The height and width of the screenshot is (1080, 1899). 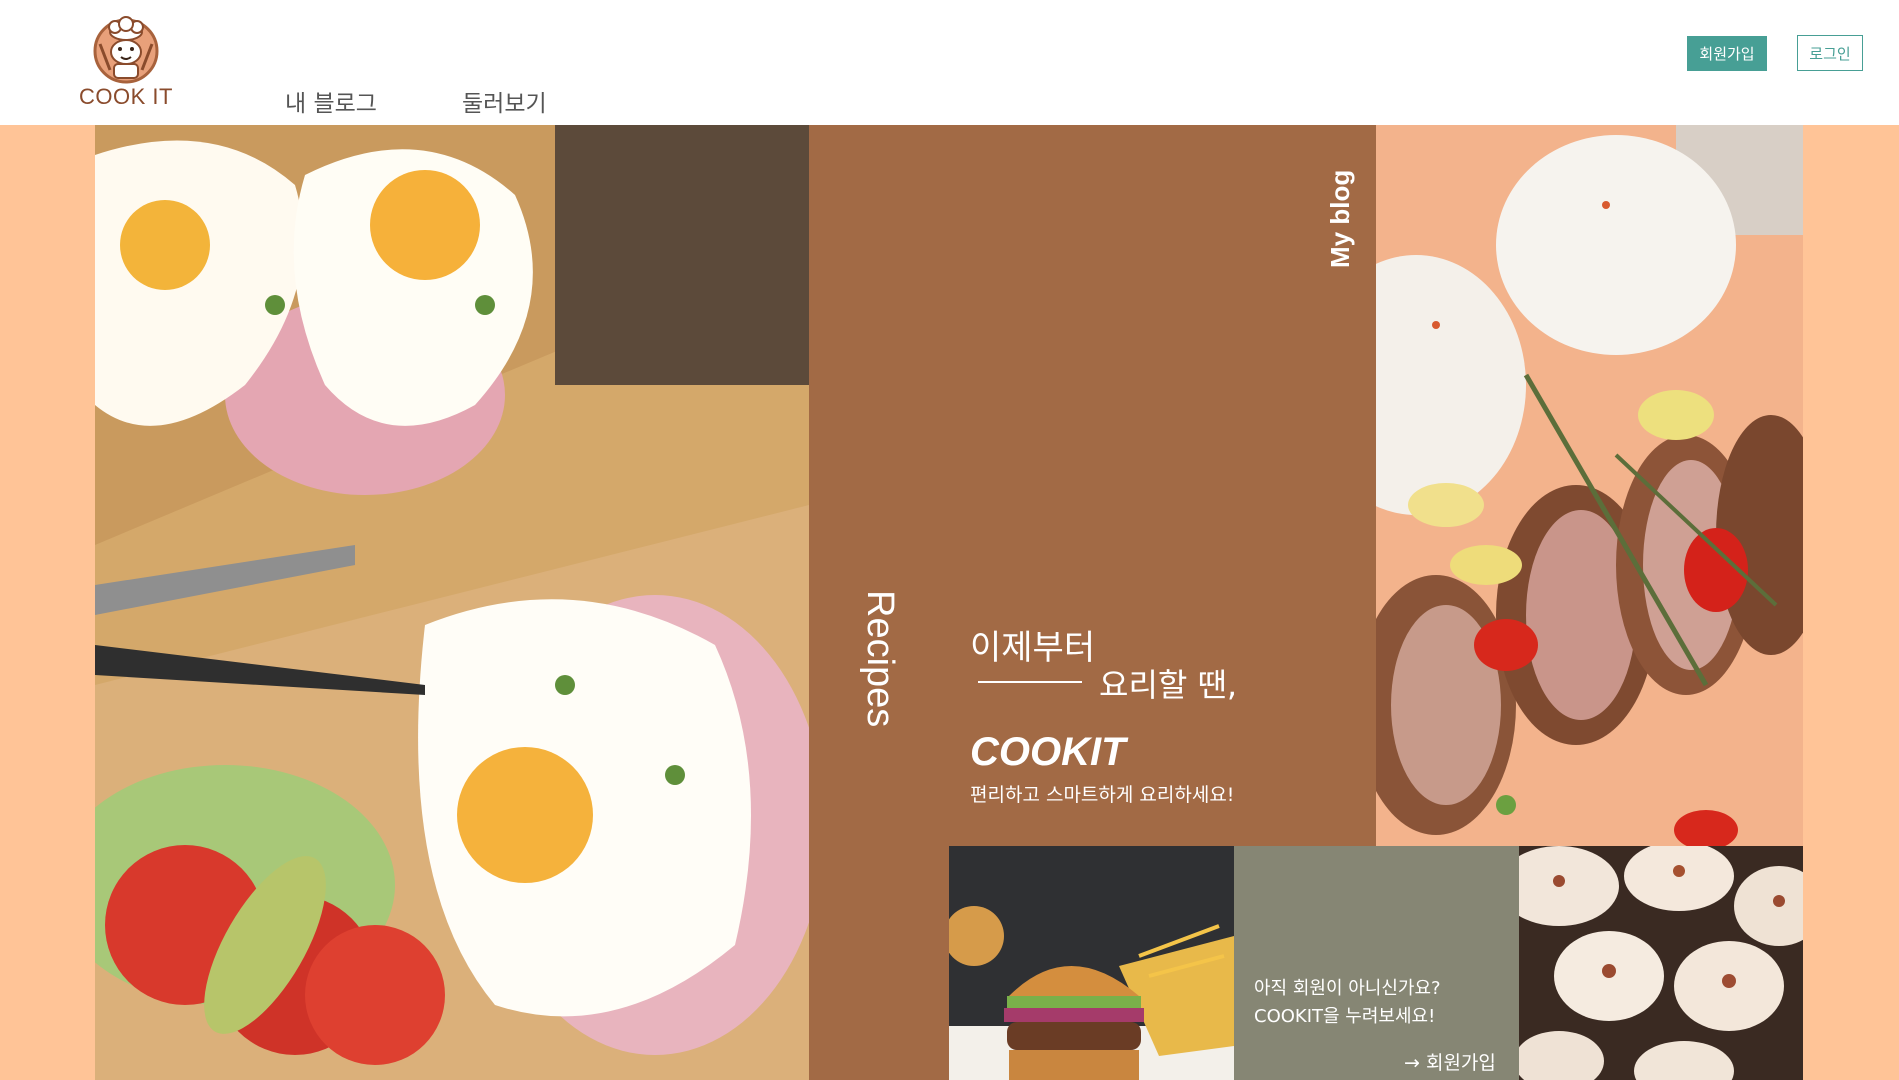 I want to click on nav-browse: 둘러보기, so click(x=504, y=101).